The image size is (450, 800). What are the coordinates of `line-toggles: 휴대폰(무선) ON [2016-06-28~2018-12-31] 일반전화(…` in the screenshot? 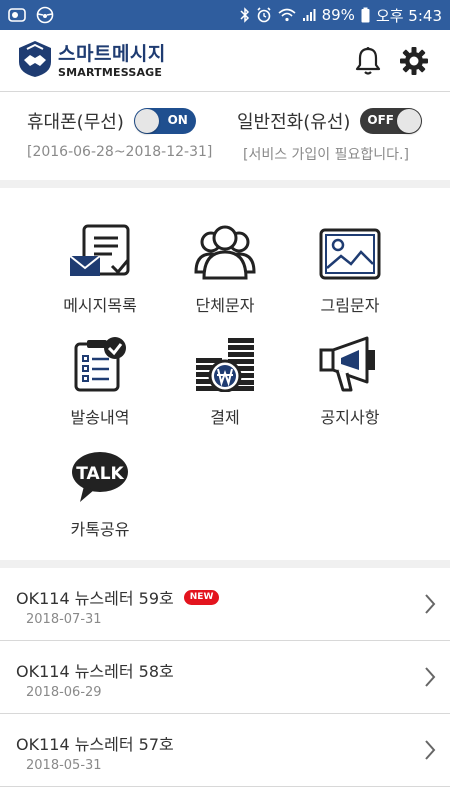 It's located at (225, 136).